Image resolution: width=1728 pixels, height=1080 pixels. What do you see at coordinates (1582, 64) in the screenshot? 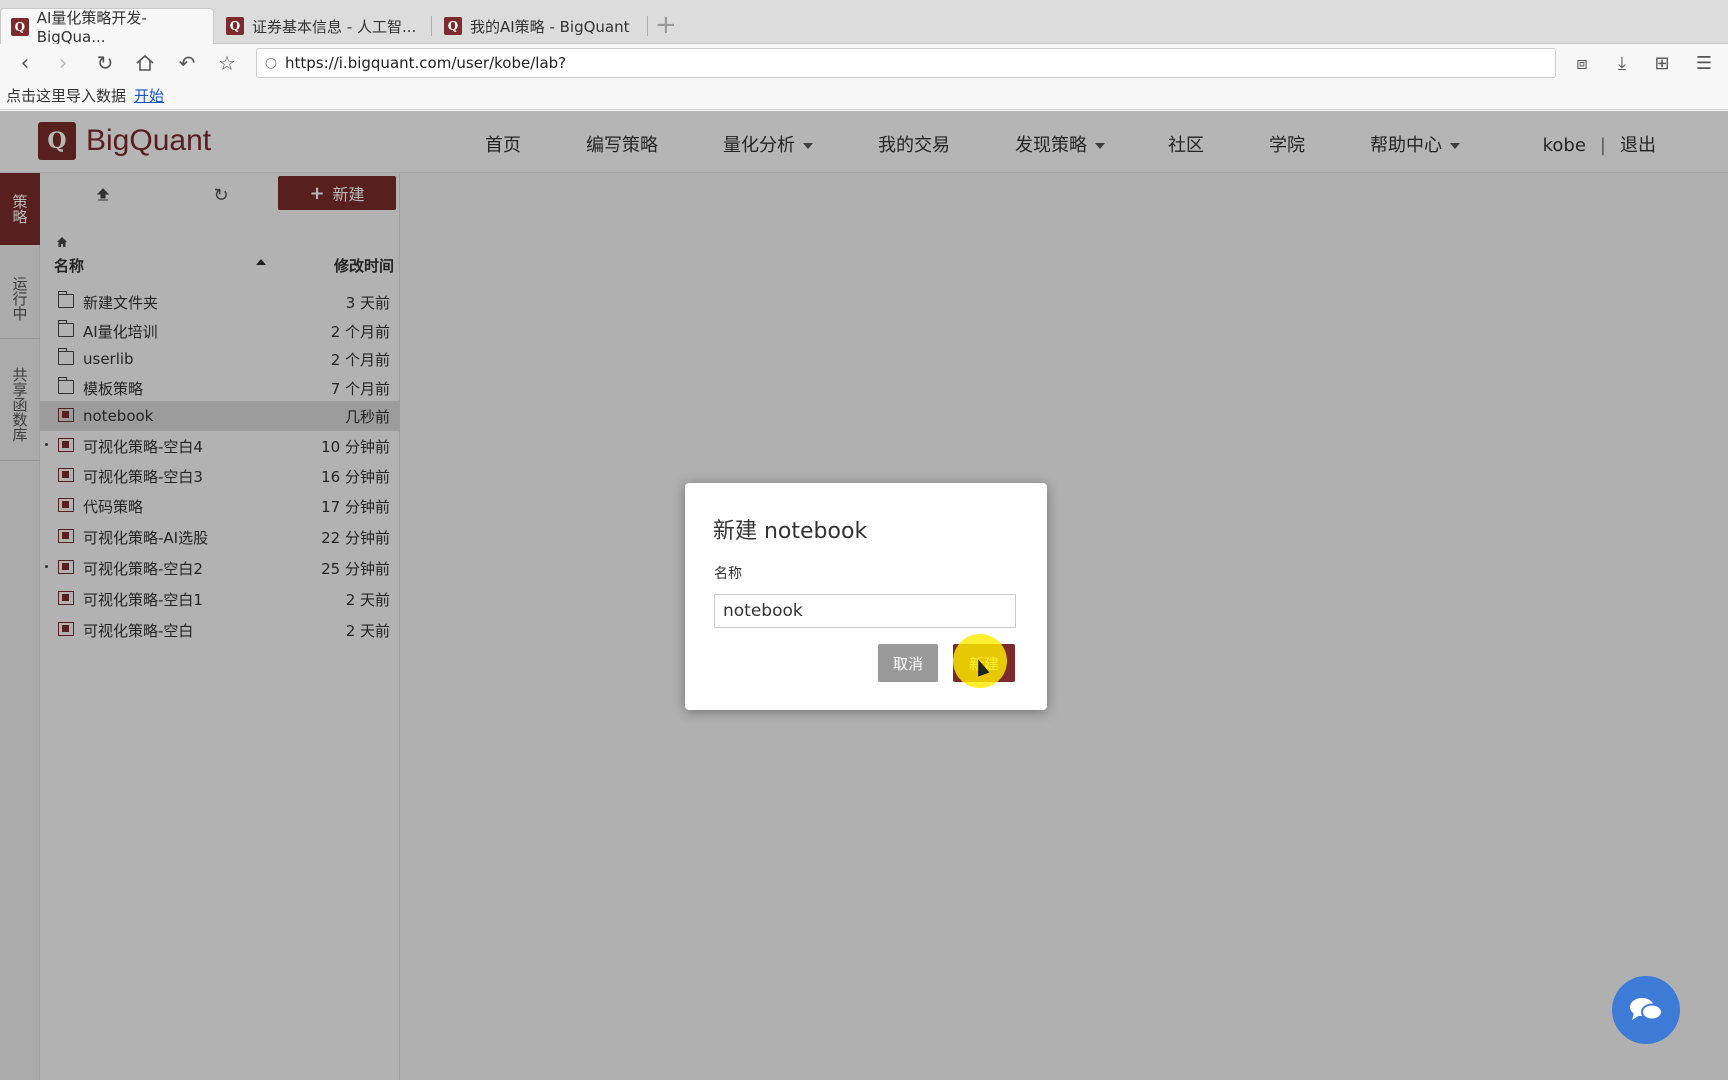
I see `screenshot-icon: ⧈` at bounding box center [1582, 64].